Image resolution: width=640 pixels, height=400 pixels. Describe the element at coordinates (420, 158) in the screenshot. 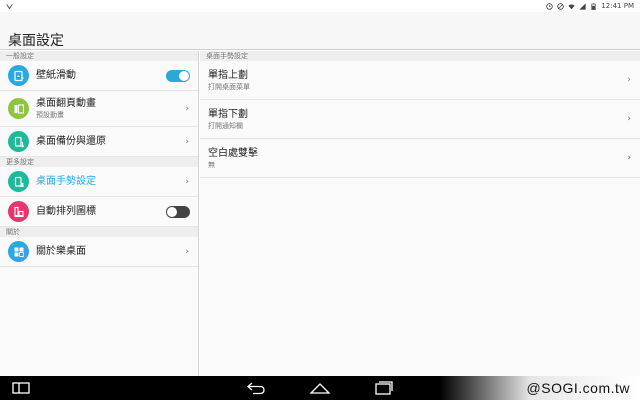

I see `gesture-double-tap: 空白處雙擊 無 ›` at that location.